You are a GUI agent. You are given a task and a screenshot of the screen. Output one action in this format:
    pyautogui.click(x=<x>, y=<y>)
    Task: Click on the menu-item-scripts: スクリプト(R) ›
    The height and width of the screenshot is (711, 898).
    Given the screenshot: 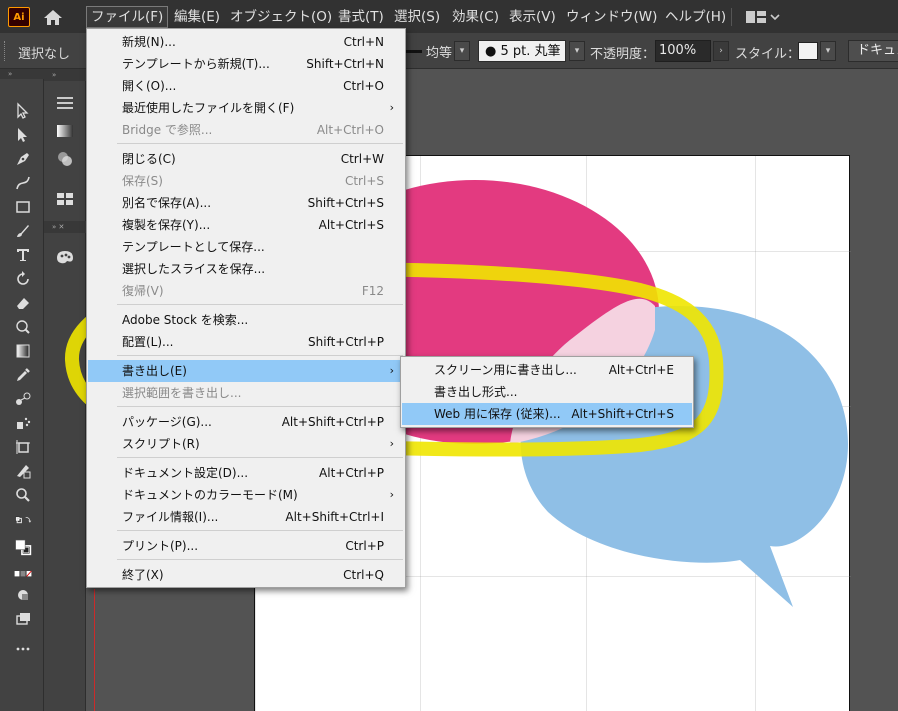 What is the action you would take?
    pyautogui.click(x=246, y=444)
    